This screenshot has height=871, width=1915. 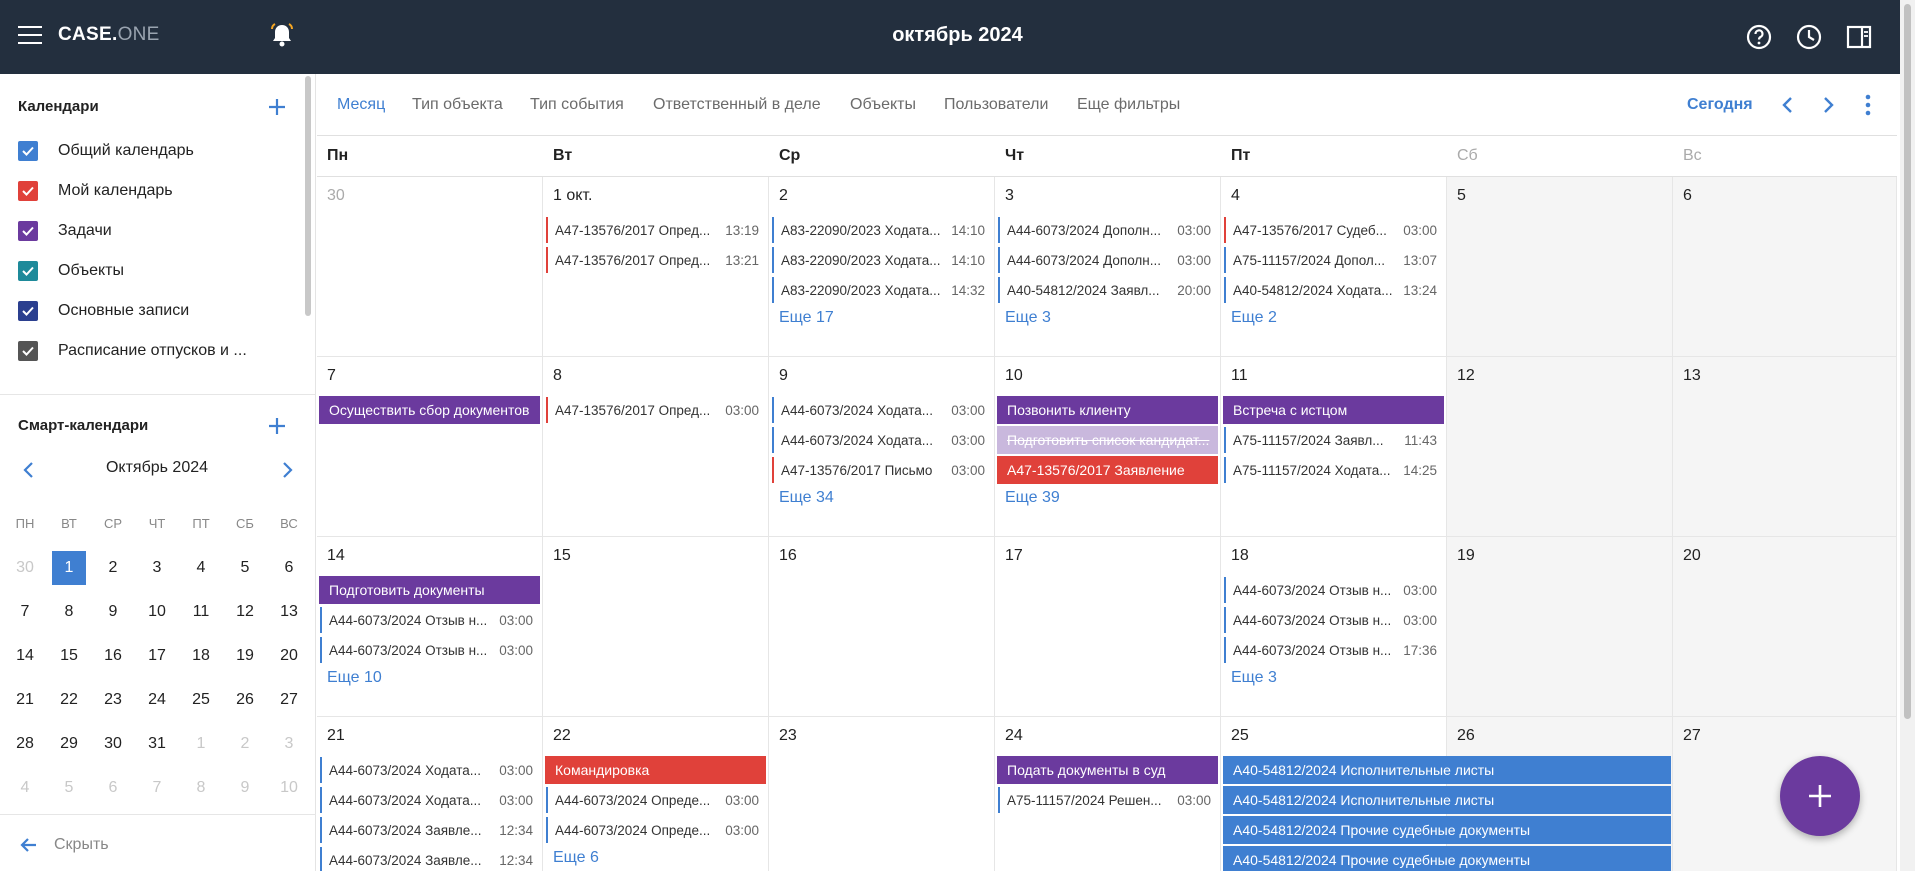 What do you see at coordinates (883, 105) in the screenshot?
I see `filter-tab: Объекты` at bounding box center [883, 105].